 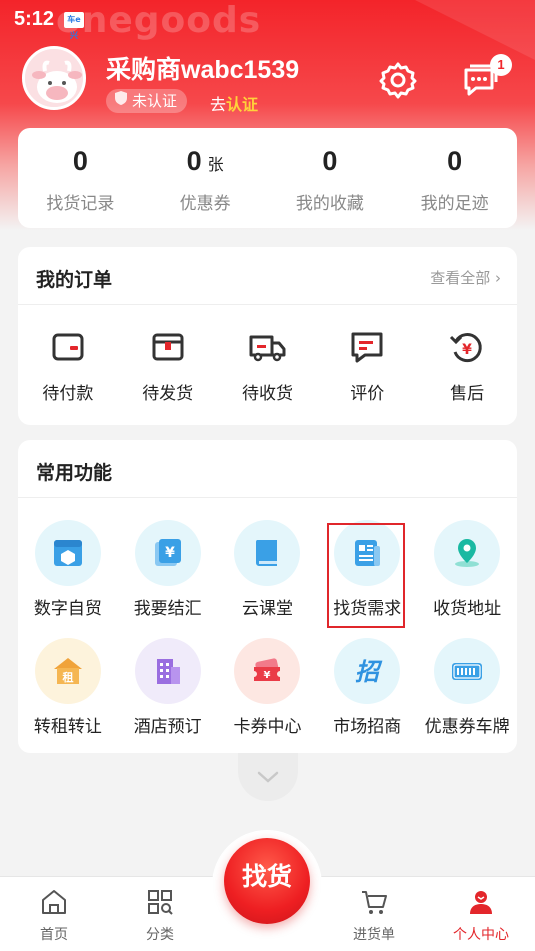 What do you see at coordinates (267, 469) in the screenshot?
I see `functions-header: 常用功能` at bounding box center [267, 469].